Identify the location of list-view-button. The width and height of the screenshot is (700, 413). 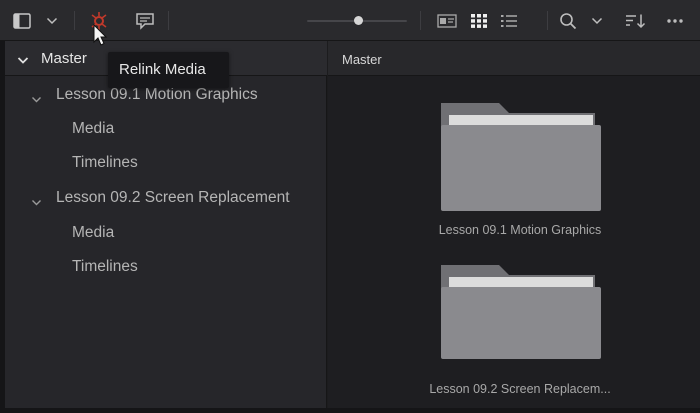
(509, 20).